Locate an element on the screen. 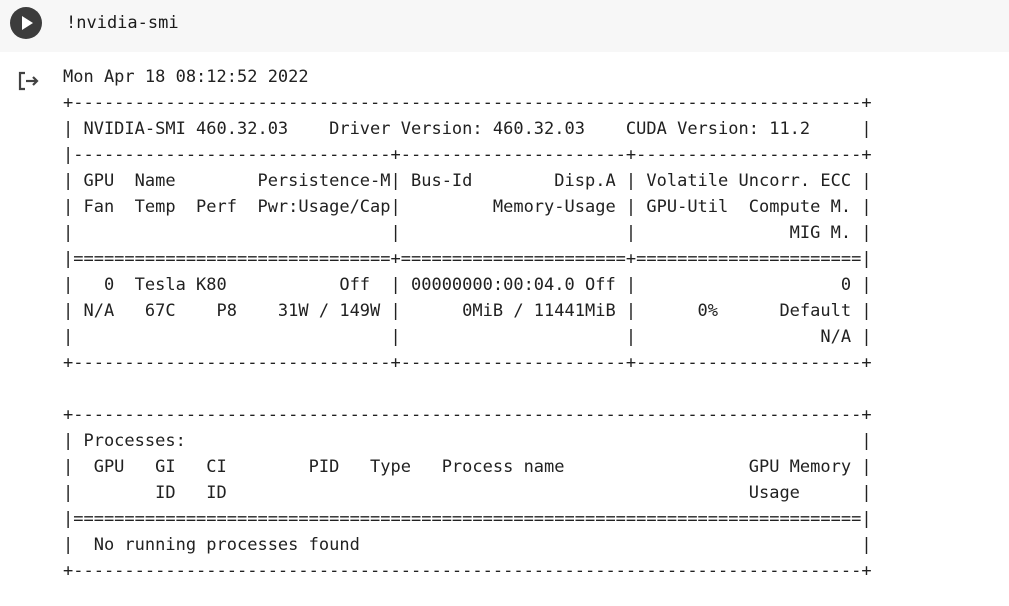  output-line: | Processes: | is located at coordinates (467, 441).